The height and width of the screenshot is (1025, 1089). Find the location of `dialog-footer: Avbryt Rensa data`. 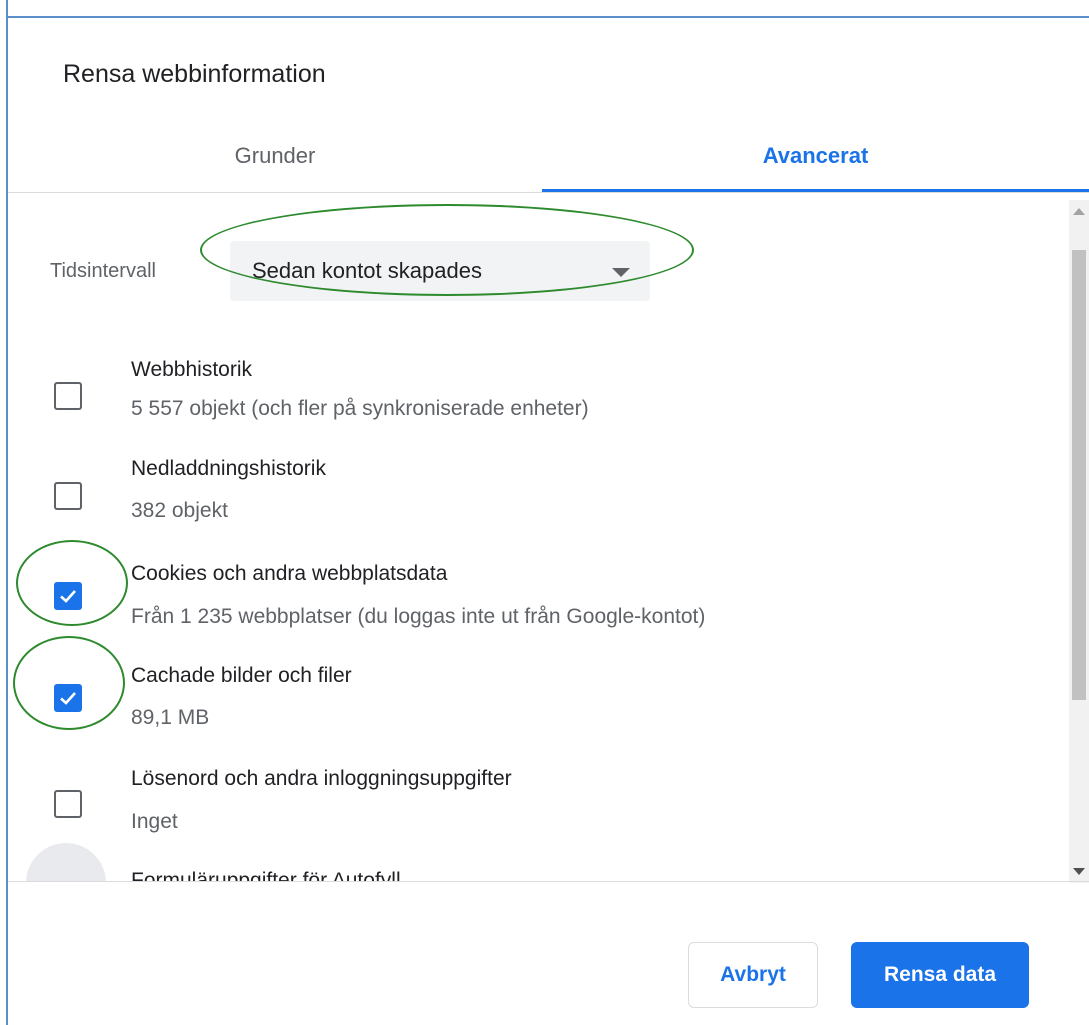

dialog-footer: Avbryt Rensa data is located at coordinates (548, 953).